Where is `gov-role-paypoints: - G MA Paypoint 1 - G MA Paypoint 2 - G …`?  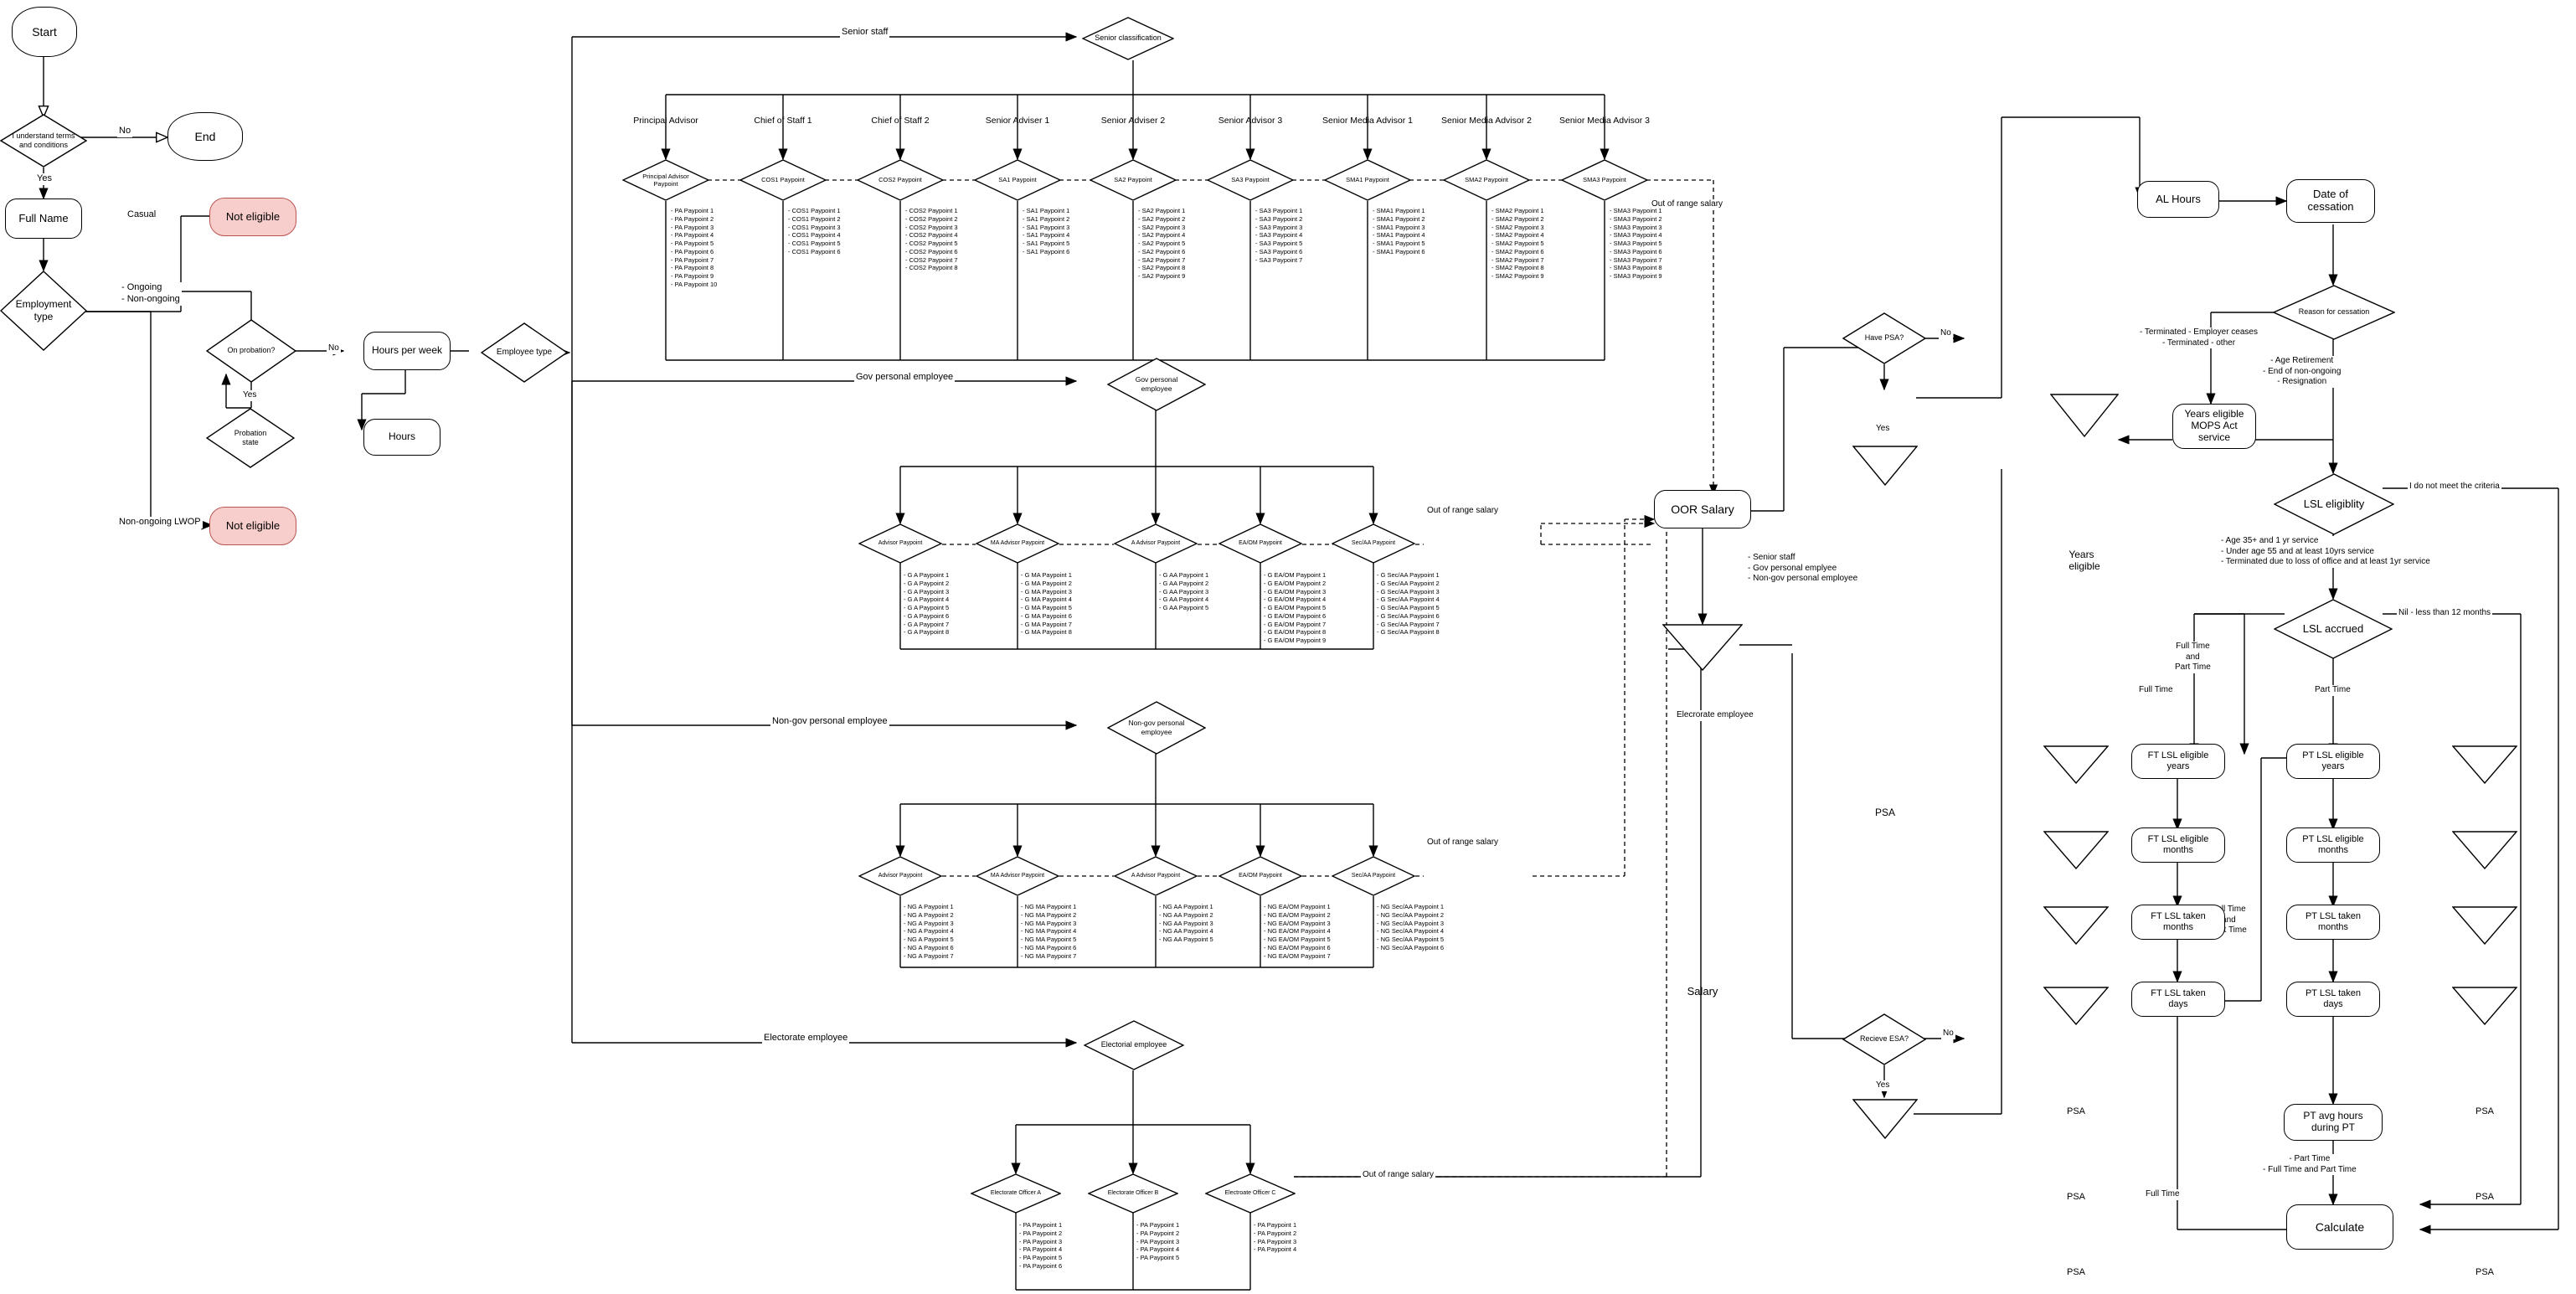
gov-role-paypoints: - G MA Paypoint 1 - G MA Paypoint 2 - G … is located at coordinates (1046, 604).